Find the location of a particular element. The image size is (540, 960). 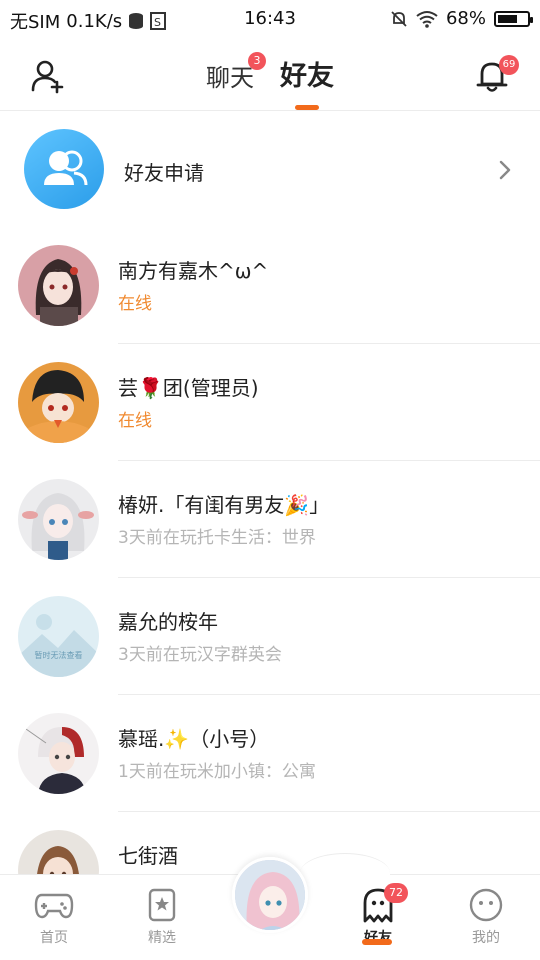

nav-active-indicator is located at coordinates (377, 942).